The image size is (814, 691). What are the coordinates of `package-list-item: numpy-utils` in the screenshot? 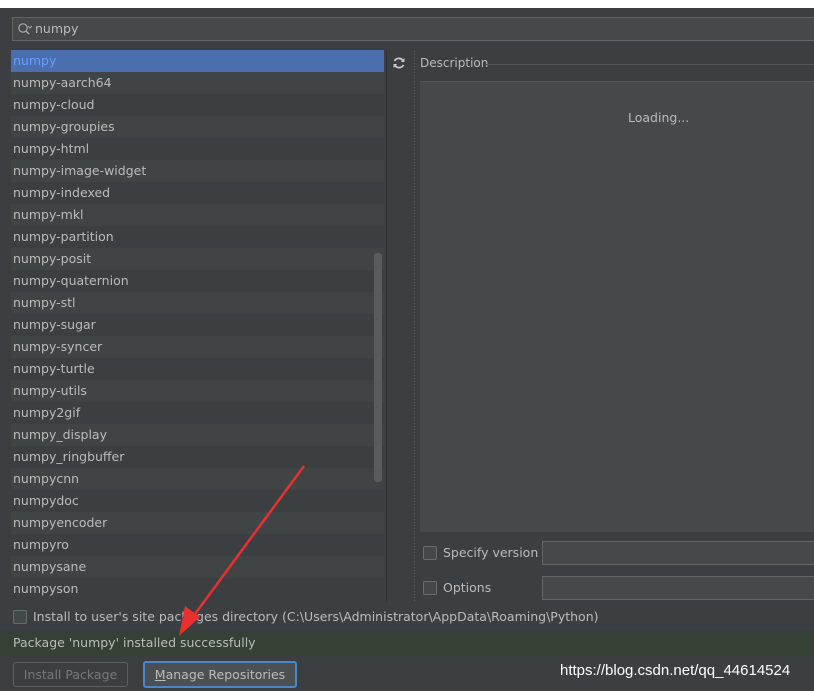 It's located at (197, 391).